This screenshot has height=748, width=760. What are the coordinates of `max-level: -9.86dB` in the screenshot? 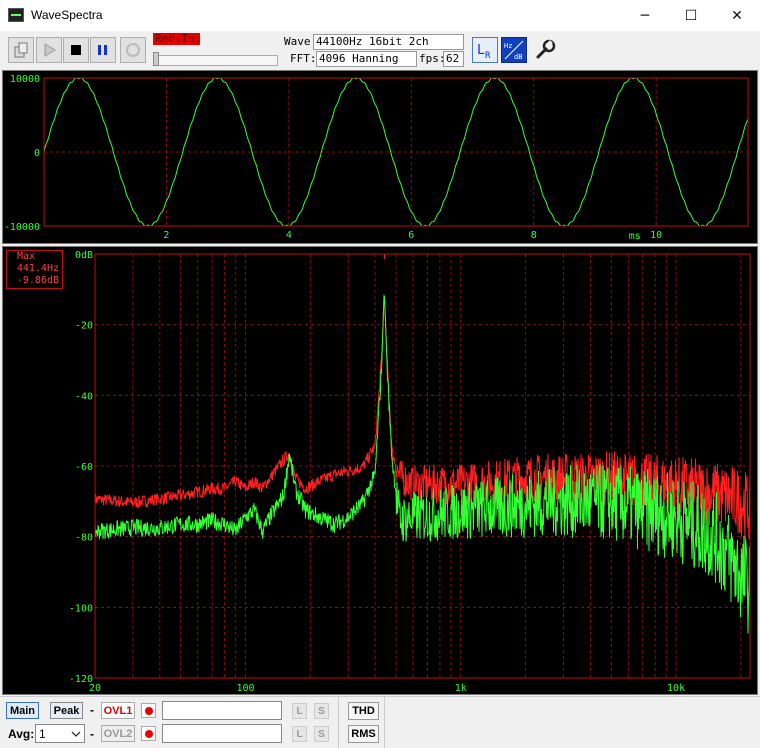 It's located at (37, 280).